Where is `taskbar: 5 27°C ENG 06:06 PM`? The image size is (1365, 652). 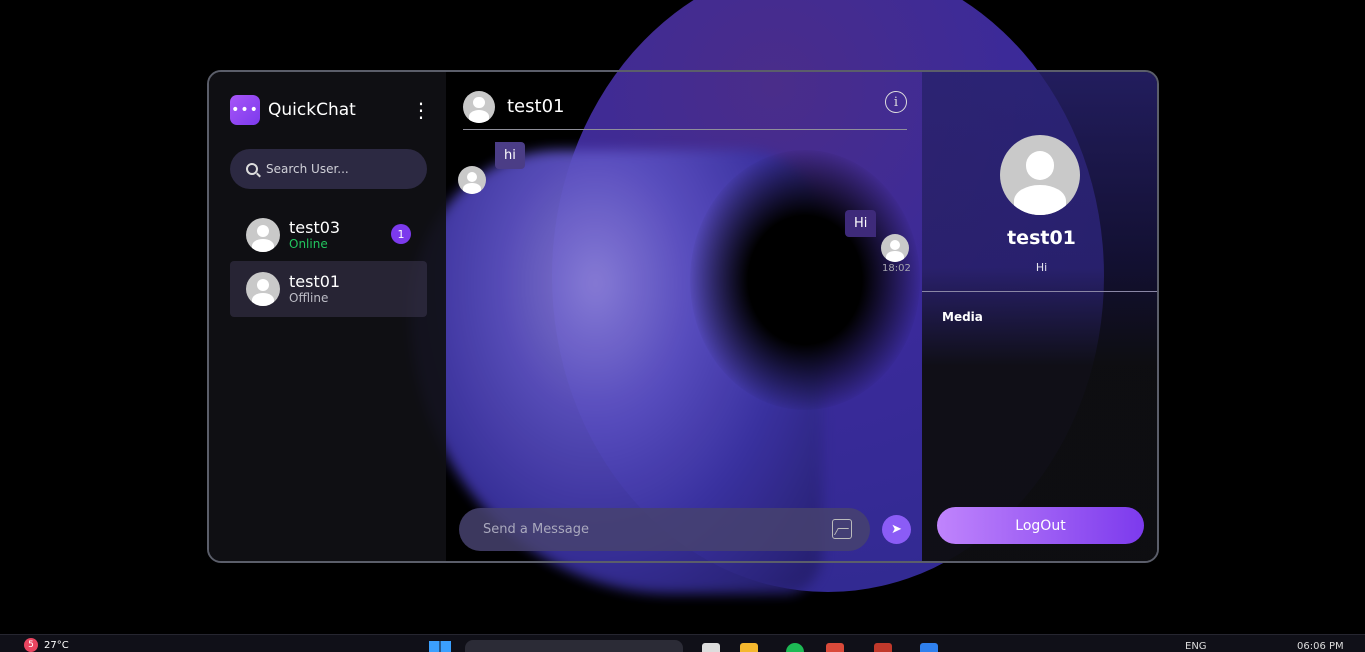 taskbar: 5 27°C ENG 06:06 PM is located at coordinates (682, 643).